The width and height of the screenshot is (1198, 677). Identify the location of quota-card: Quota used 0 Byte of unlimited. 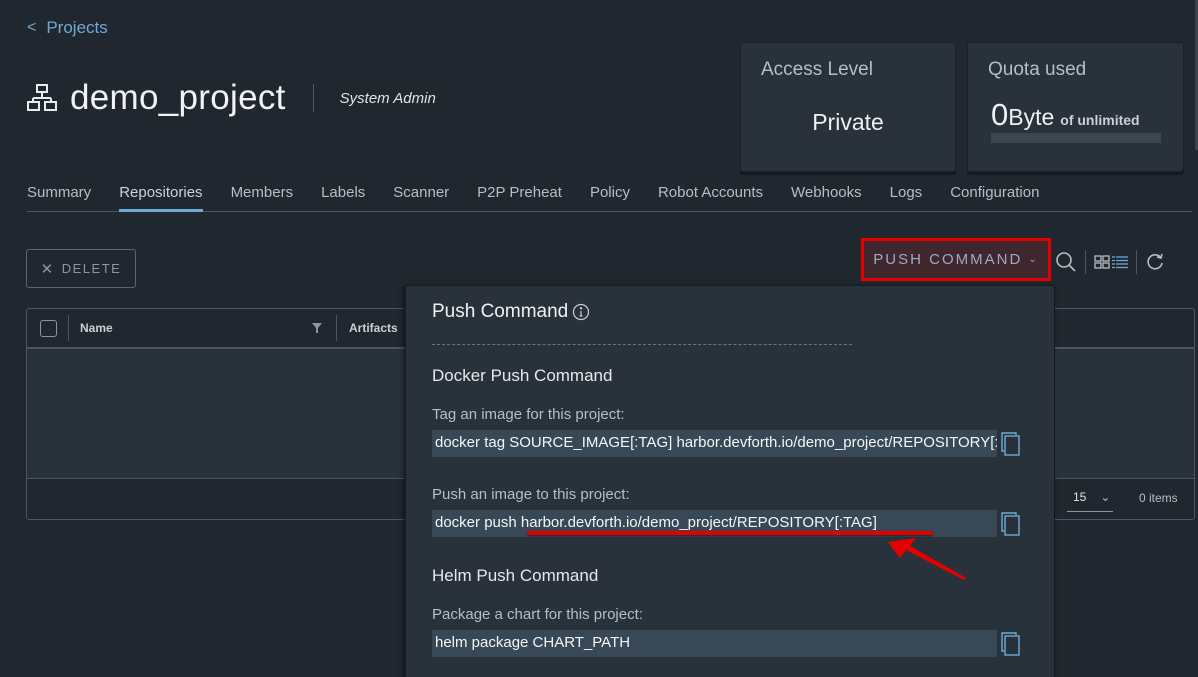
(1075, 107).